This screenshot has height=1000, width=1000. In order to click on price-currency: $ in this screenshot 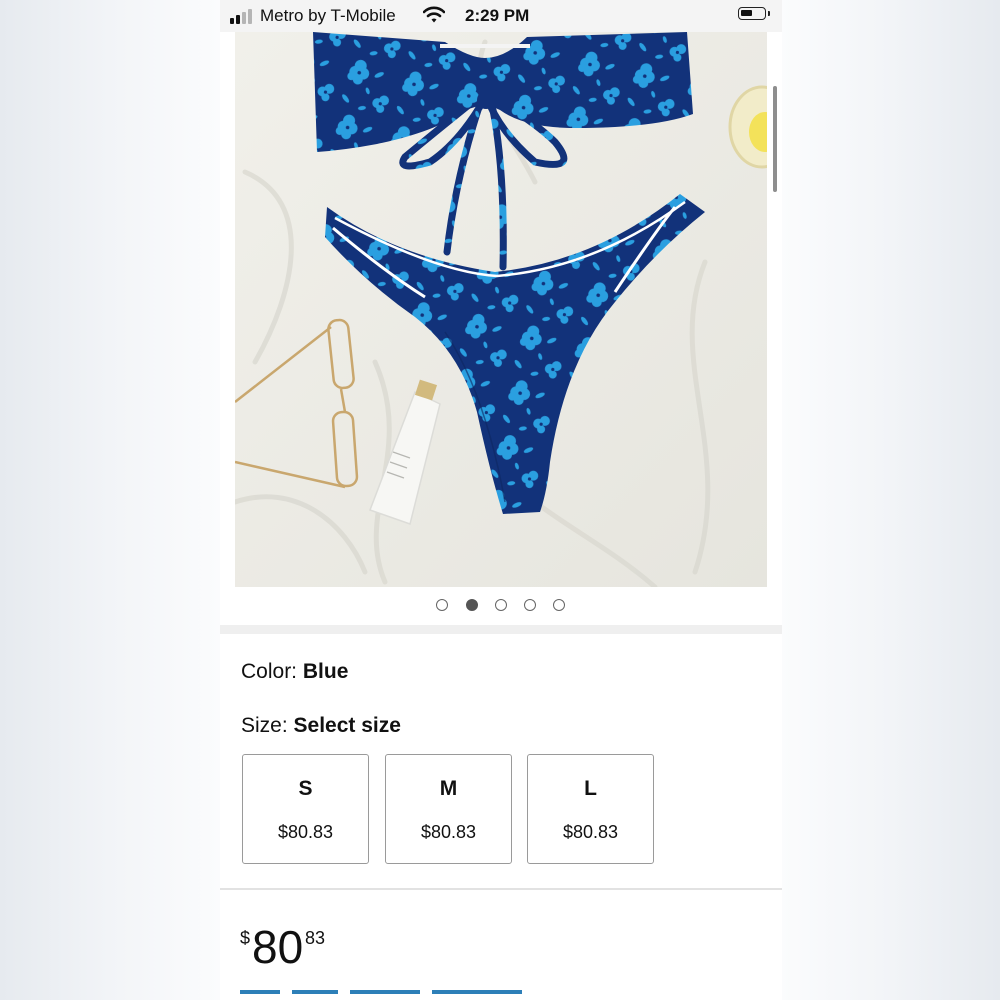, I will do `click(245, 938)`.